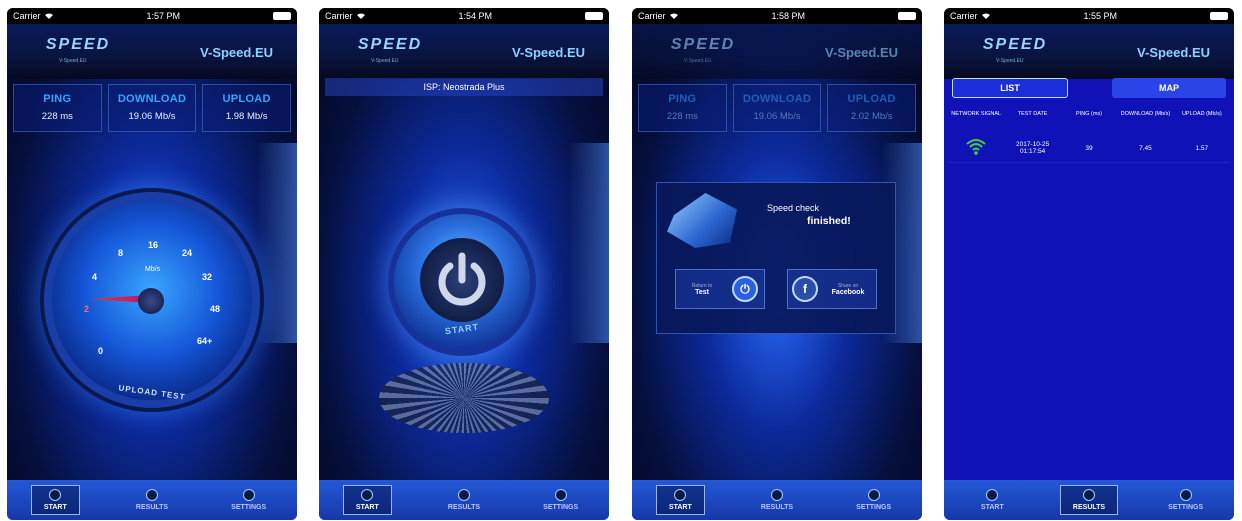  Describe the element at coordinates (745, 289) in the screenshot. I see `power-icon: ⏻` at that location.